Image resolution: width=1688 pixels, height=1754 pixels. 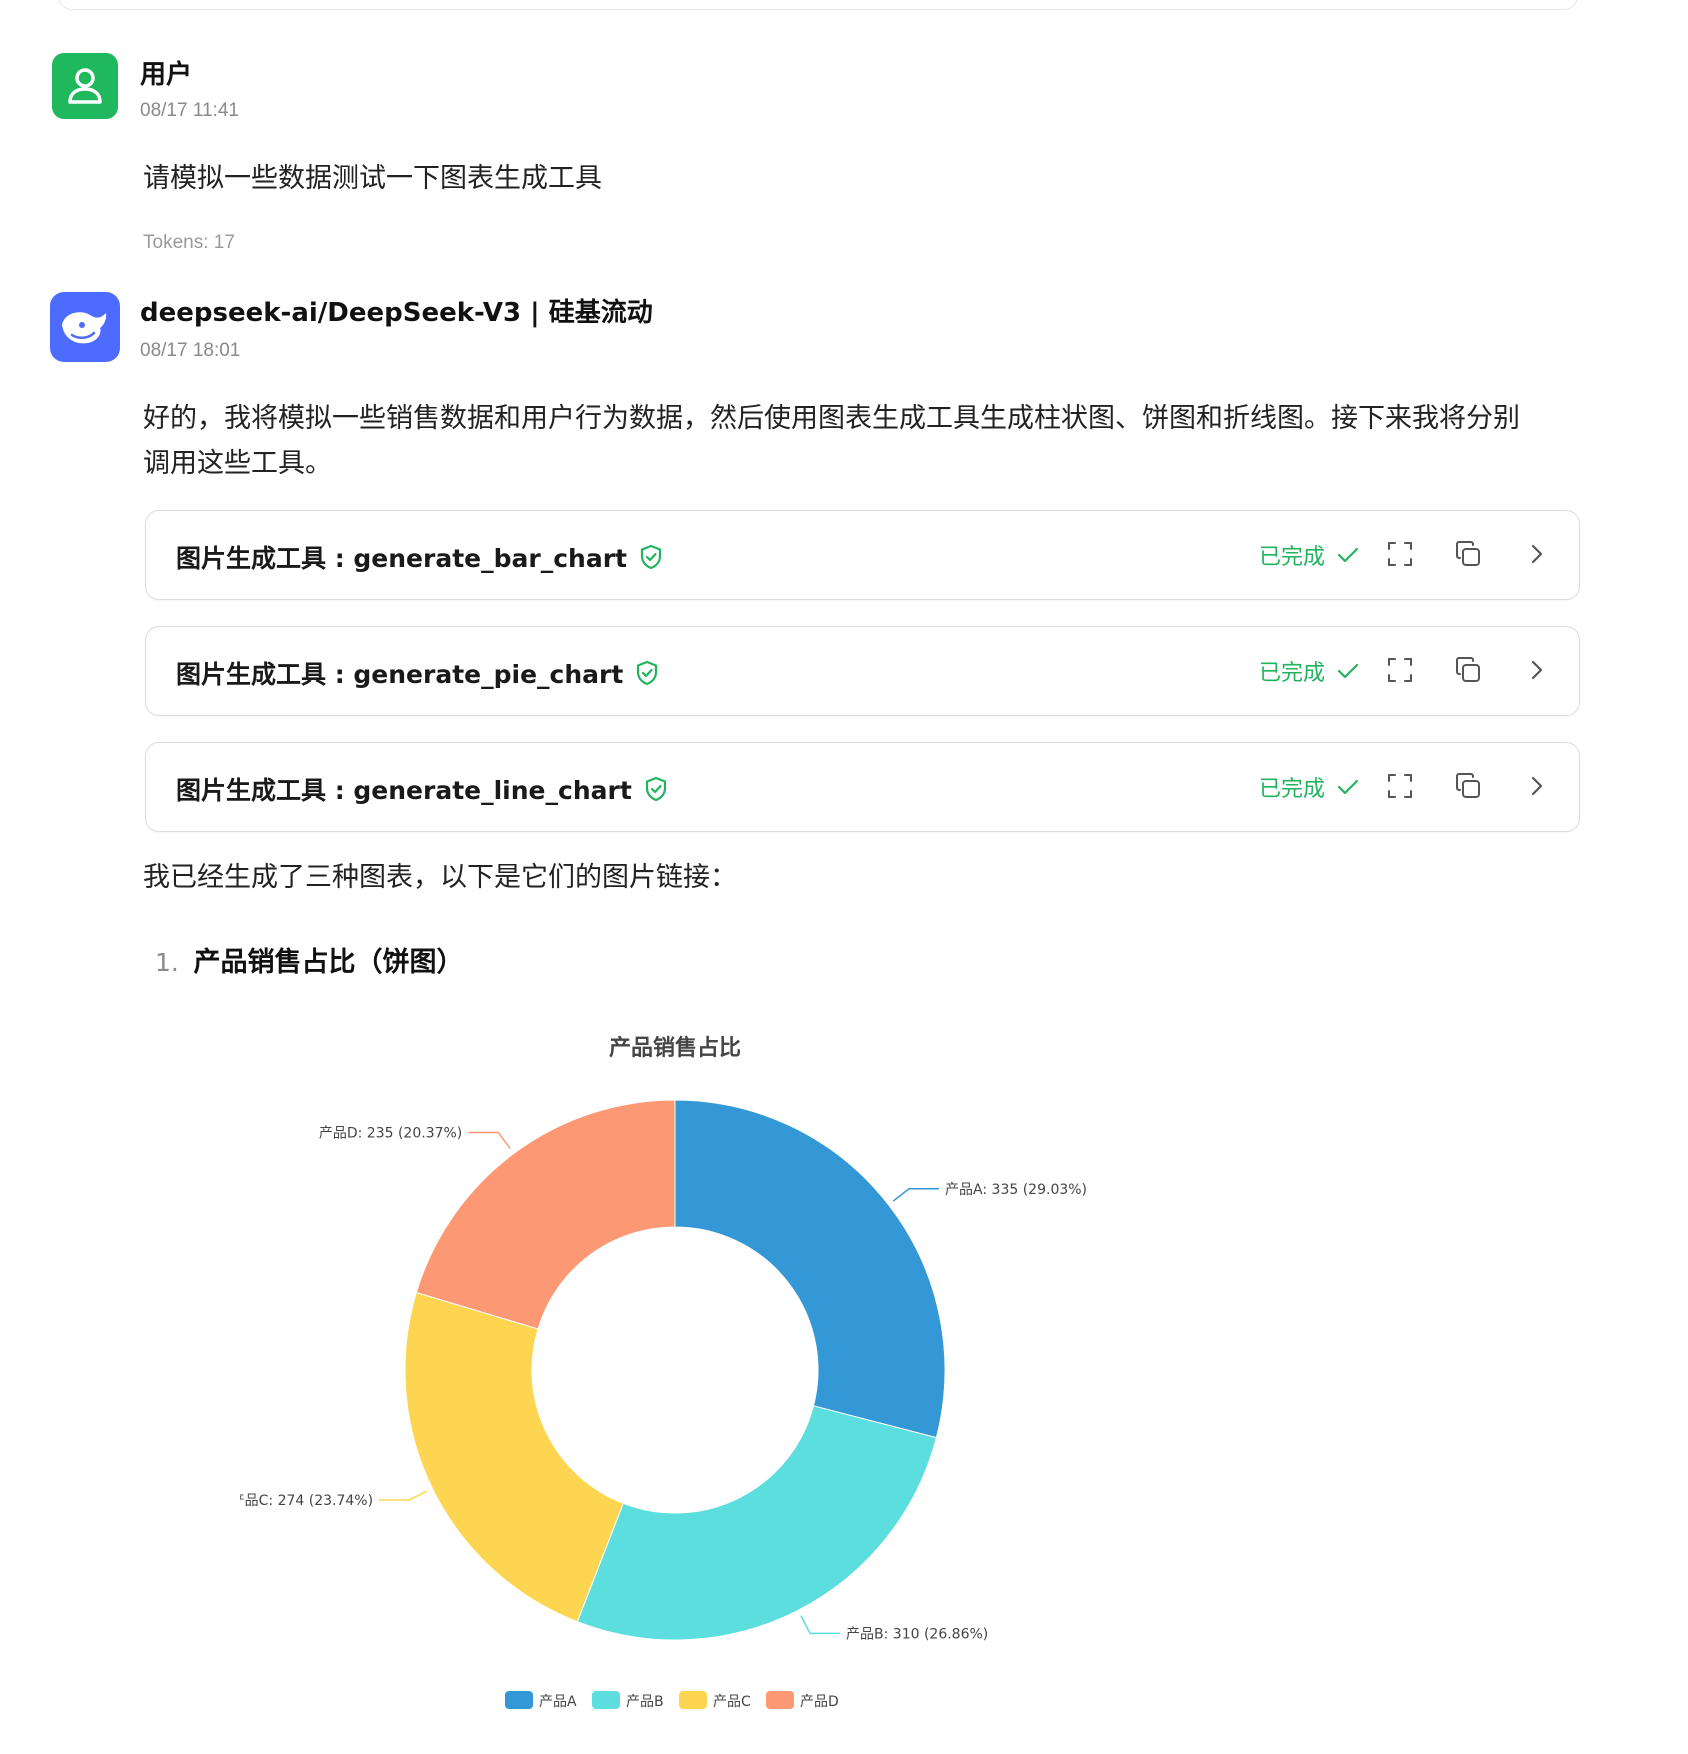 I want to click on user-avatar, so click(x=85, y=86).